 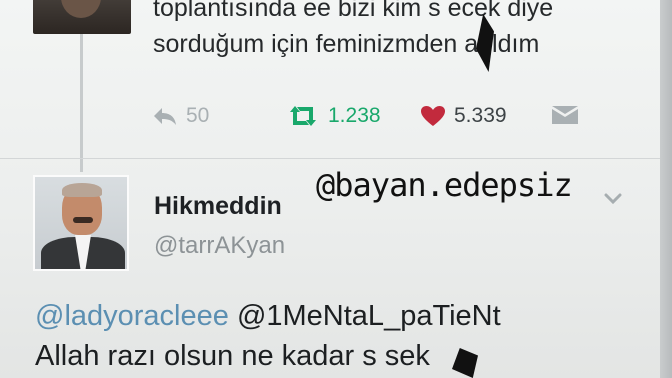 What do you see at coordinates (444, 185) in the screenshot?
I see `watermark: @bayan.edepsiz` at bounding box center [444, 185].